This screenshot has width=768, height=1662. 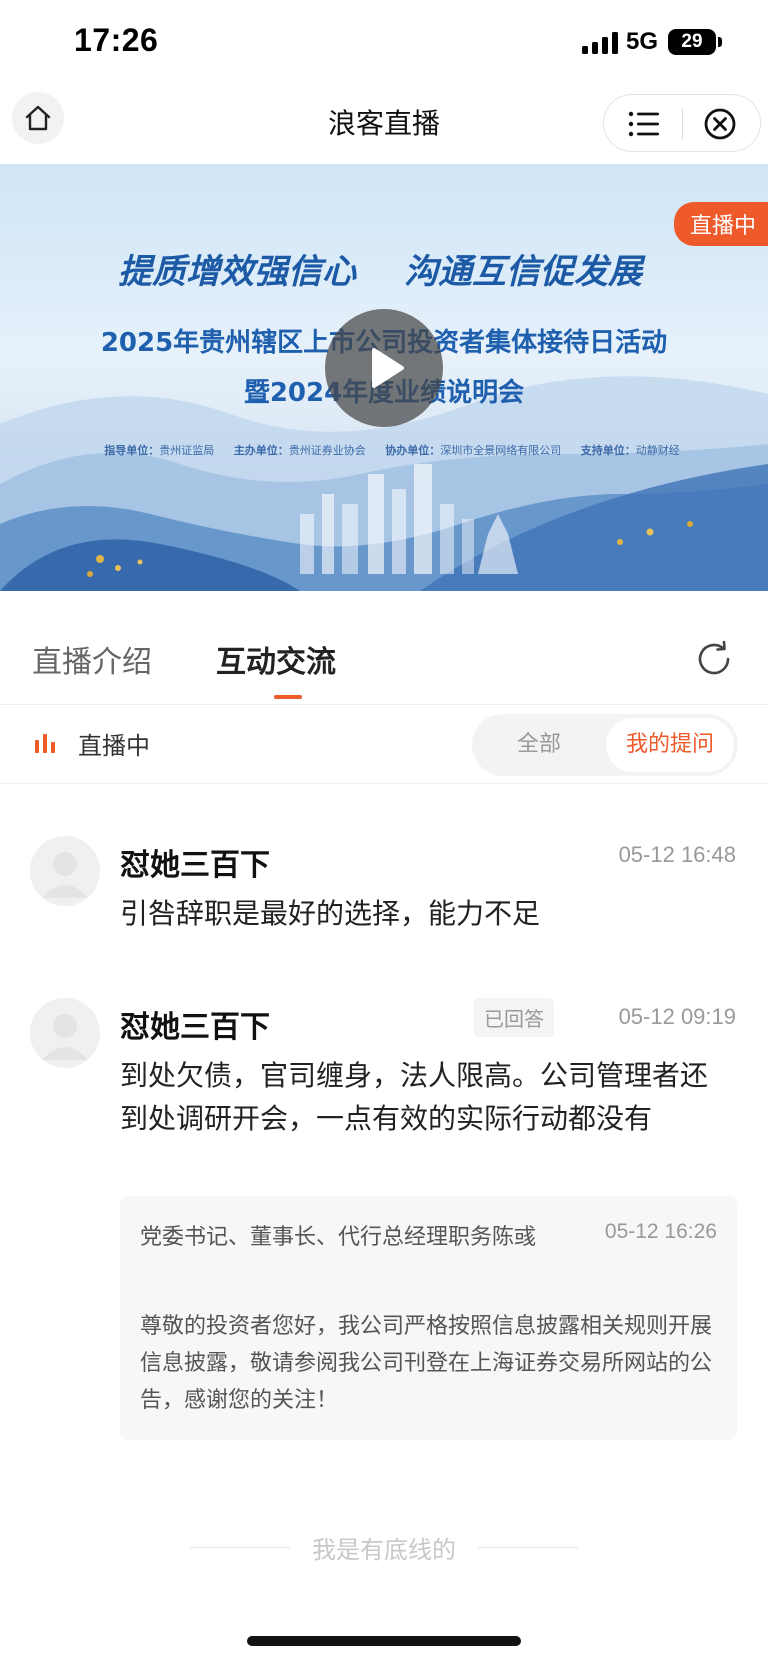 What do you see at coordinates (523, 272) in the screenshot?
I see `banner-slogan-right: 沟通互信促发展` at bounding box center [523, 272].